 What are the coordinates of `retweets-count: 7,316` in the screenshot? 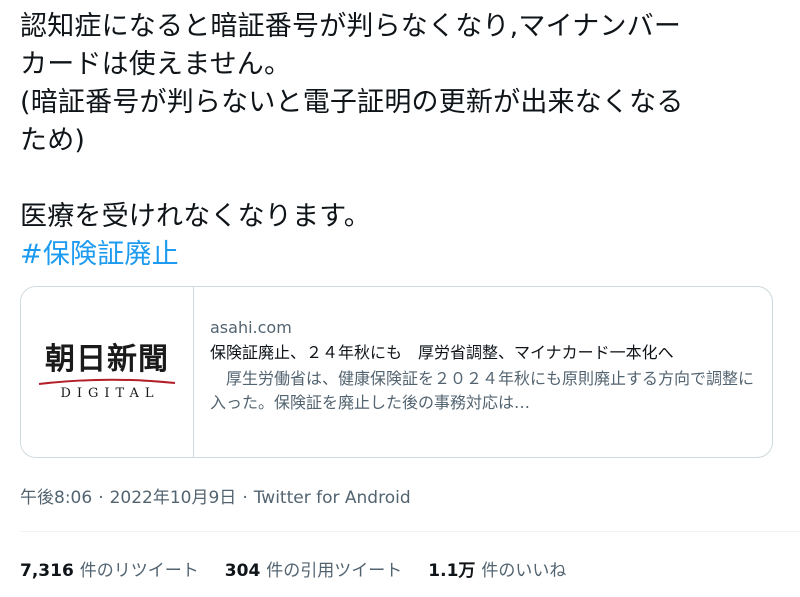 It's located at (47, 571).